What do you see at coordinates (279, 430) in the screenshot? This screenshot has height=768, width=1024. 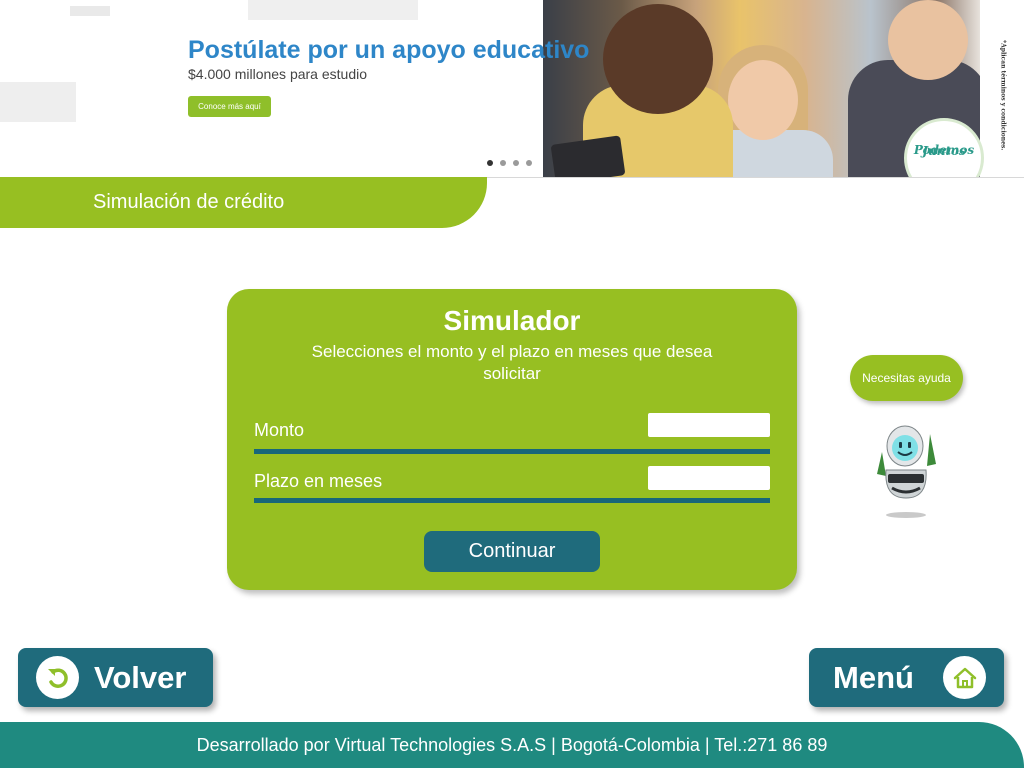 I see `monto-label: Monto` at bounding box center [279, 430].